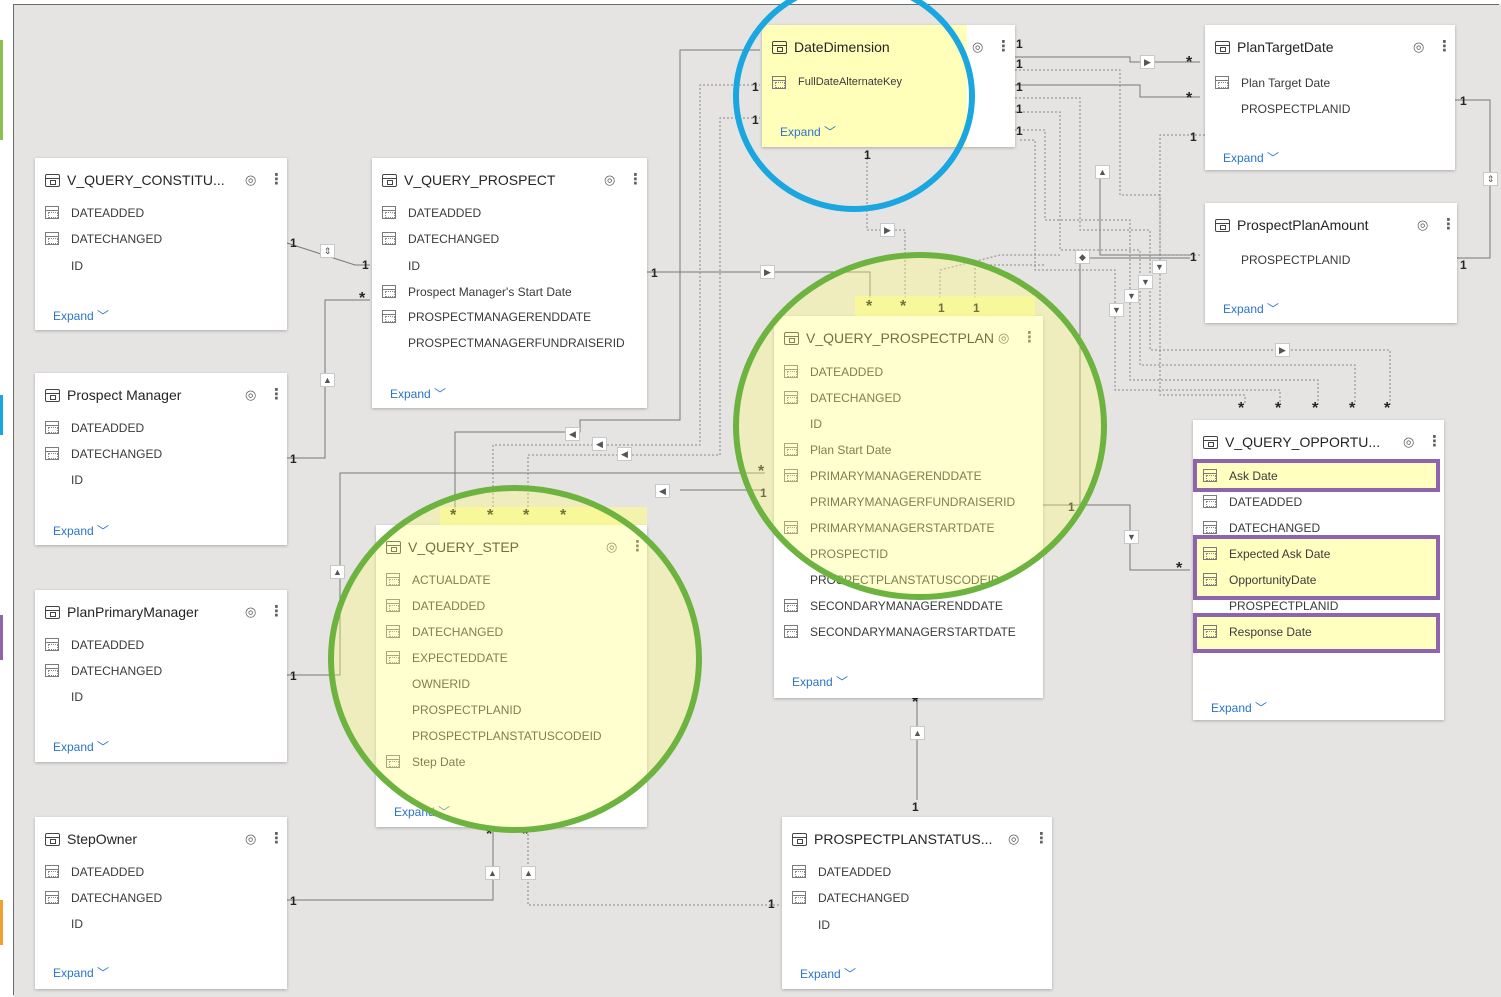 Image resolution: width=1501 pixels, height=997 pixels. Describe the element at coordinates (509, 318) in the screenshot. I see `field-row: PROSPECTMANAGERENDDATE` at that location.